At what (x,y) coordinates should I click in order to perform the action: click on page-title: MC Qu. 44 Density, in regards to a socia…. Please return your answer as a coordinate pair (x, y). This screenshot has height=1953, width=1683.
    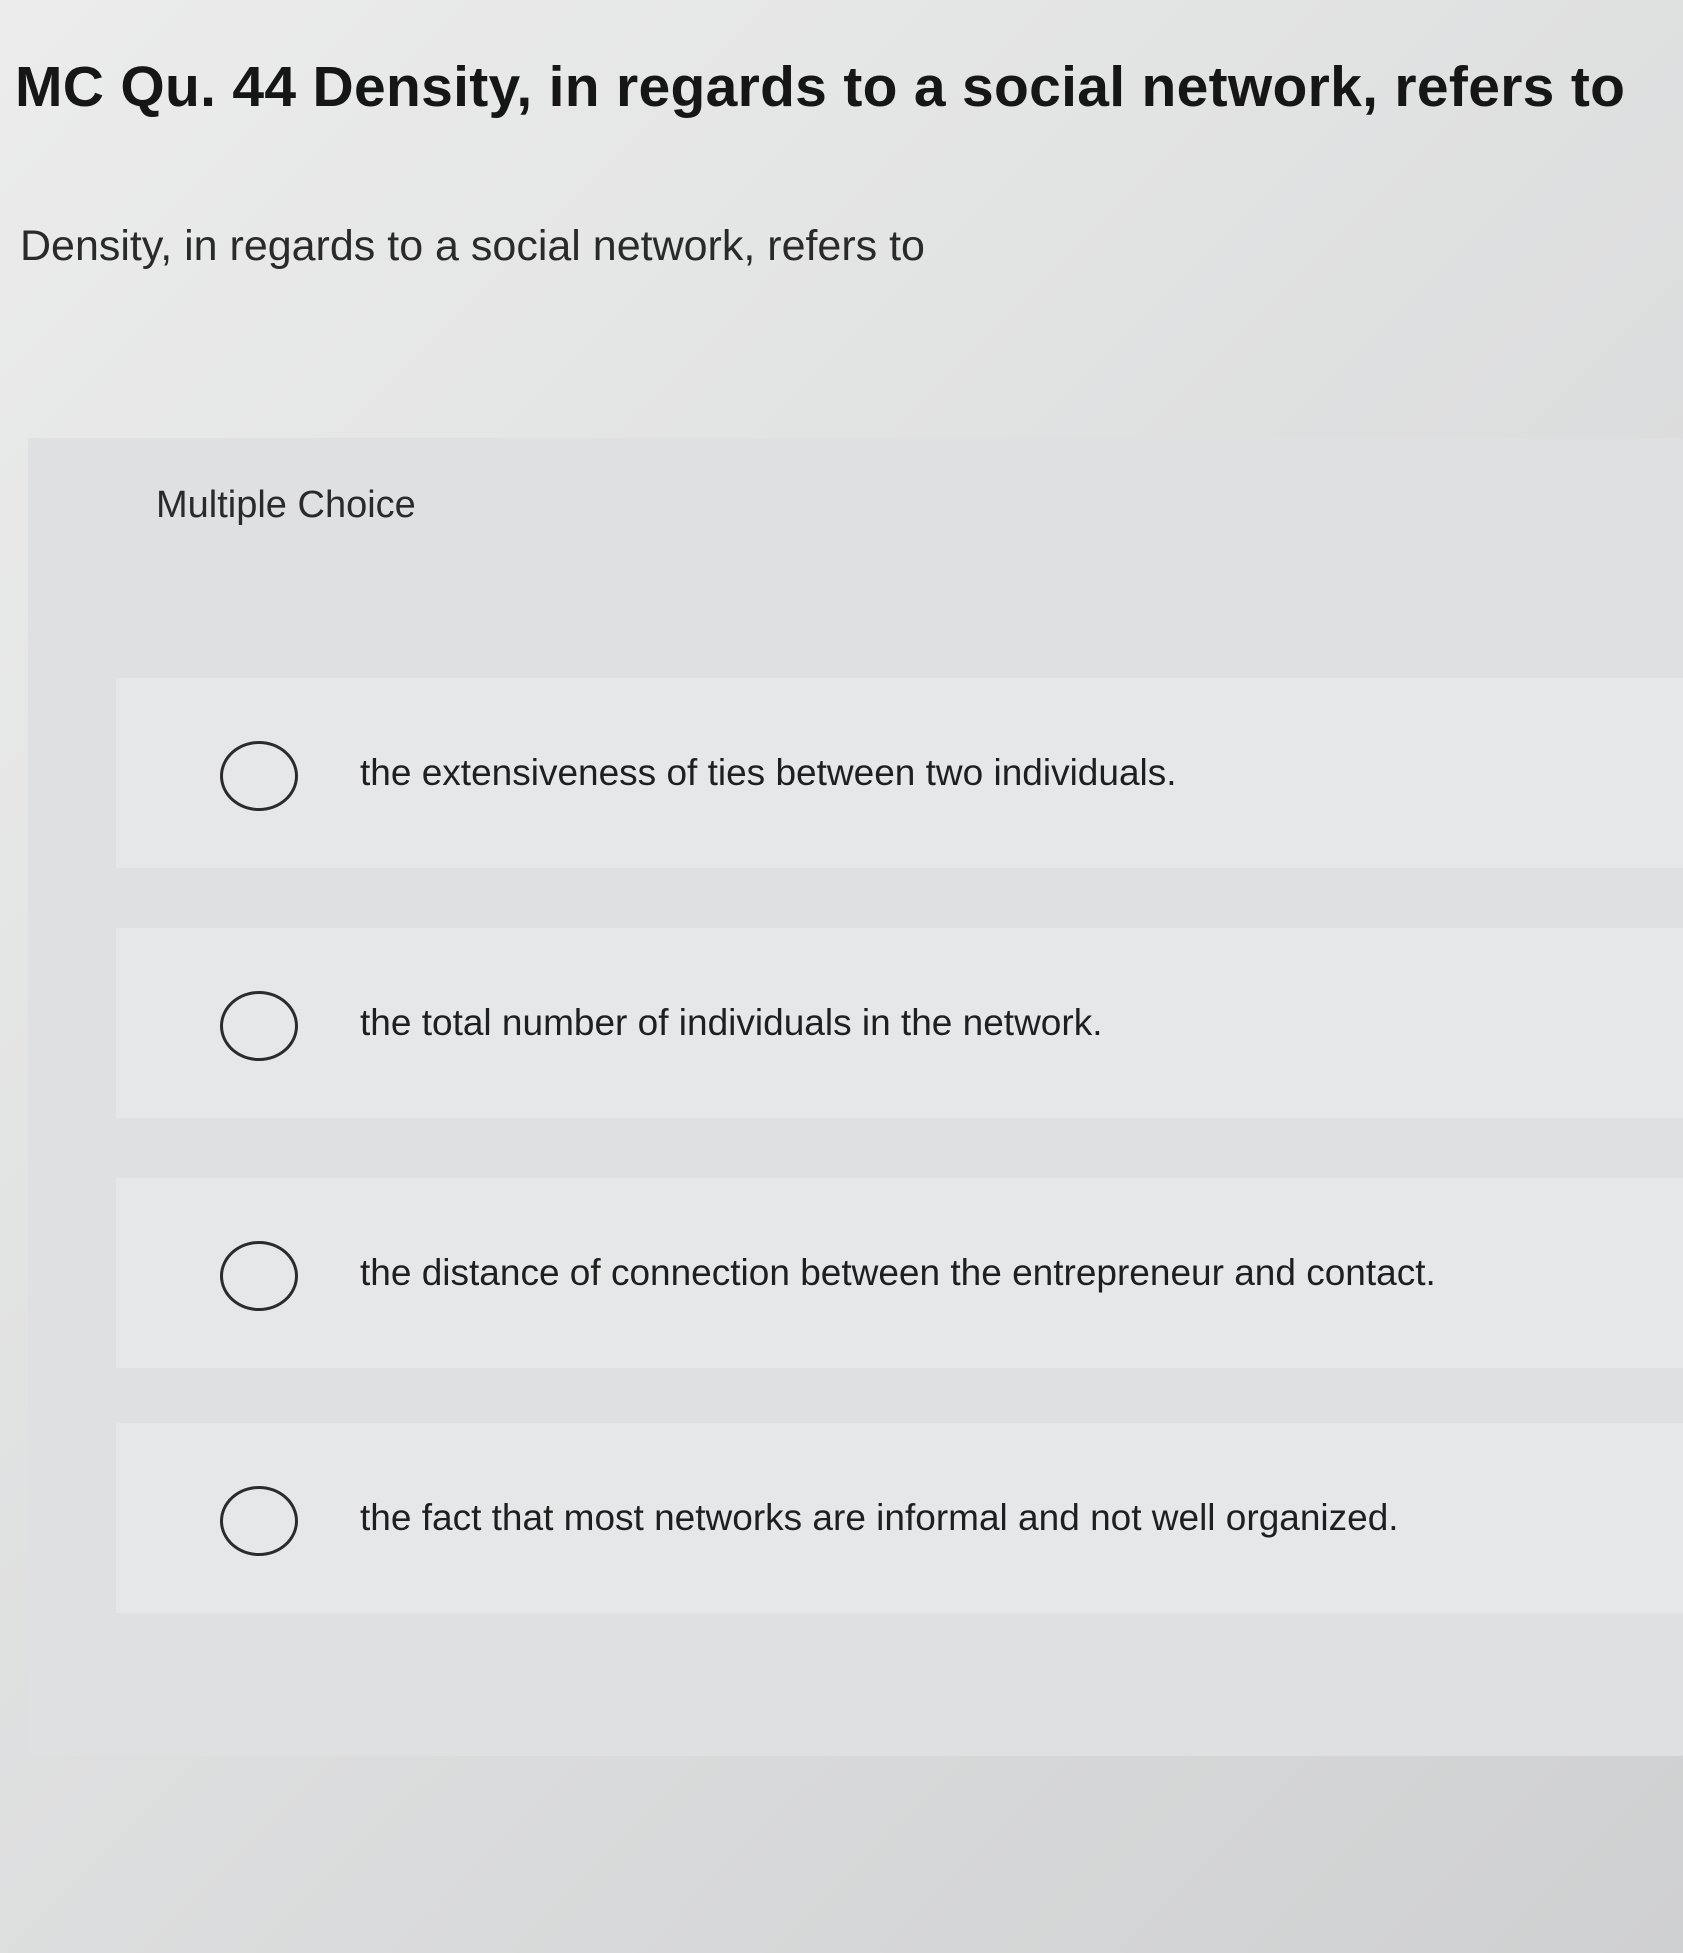
    Looking at the image, I should click on (820, 87).